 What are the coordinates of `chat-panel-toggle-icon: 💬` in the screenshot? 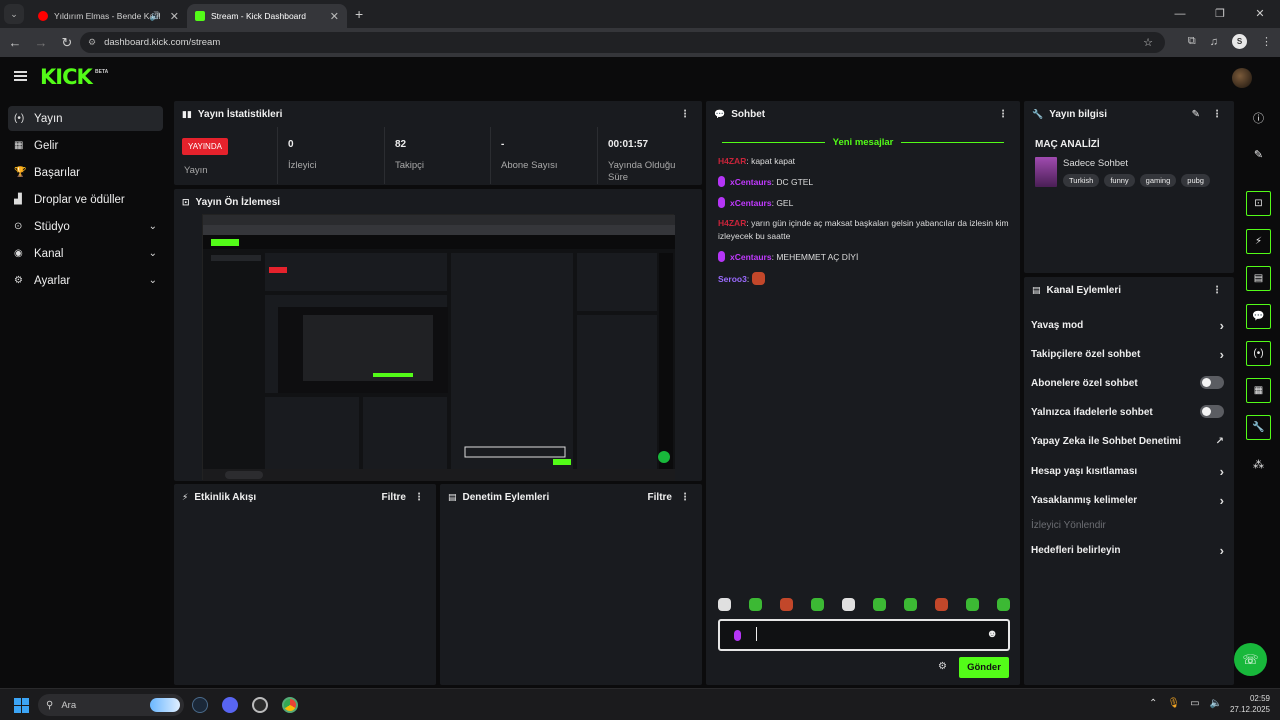 It's located at (1258, 316).